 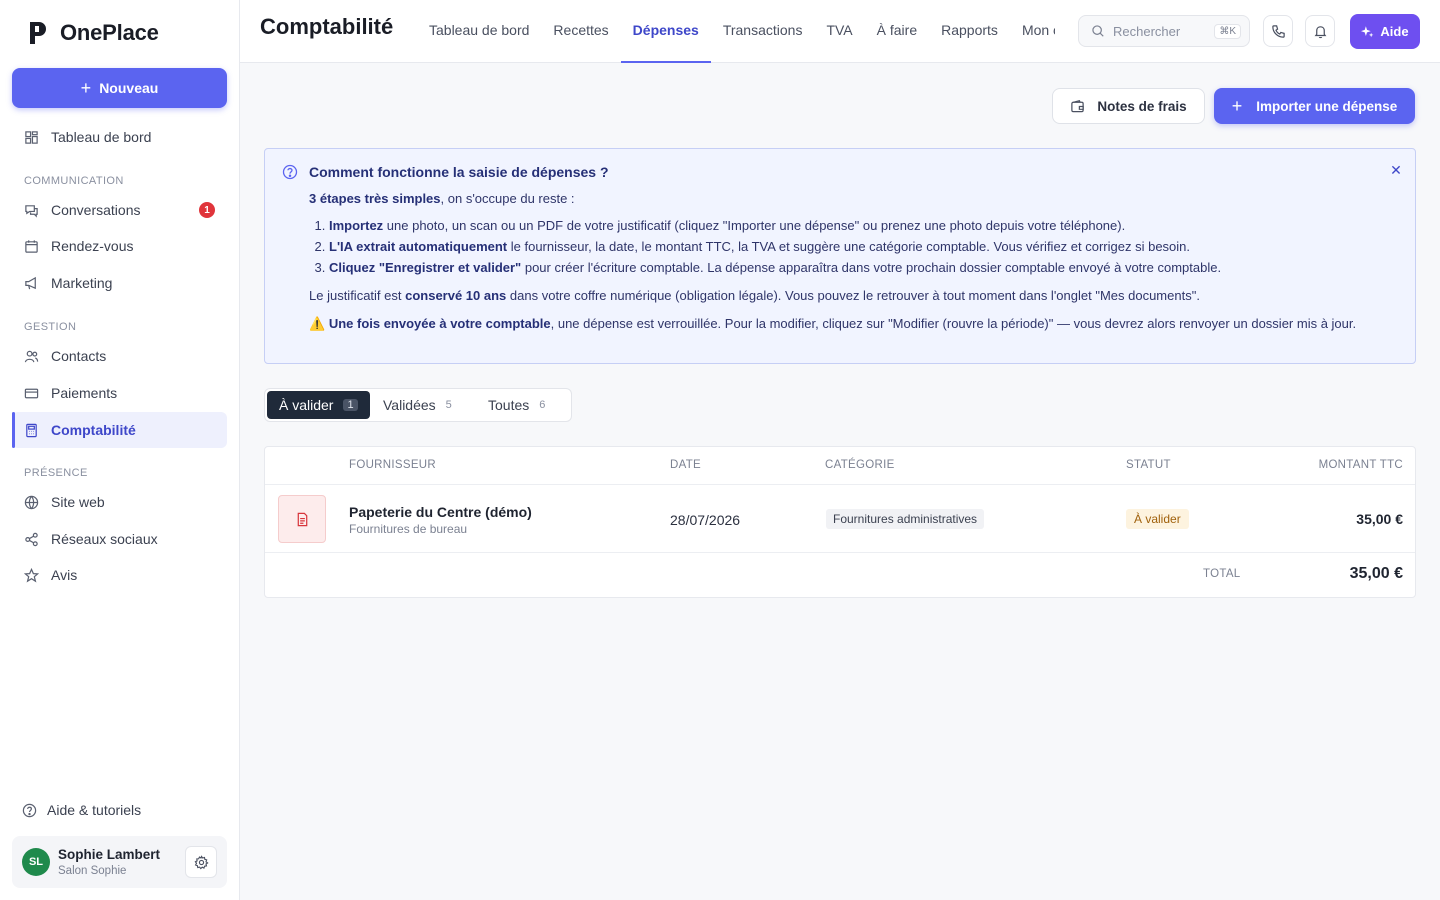 What do you see at coordinates (74, 181) in the screenshot?
I see `section-label-communication: COMMUNICATION` at bounding box center [74, 181].